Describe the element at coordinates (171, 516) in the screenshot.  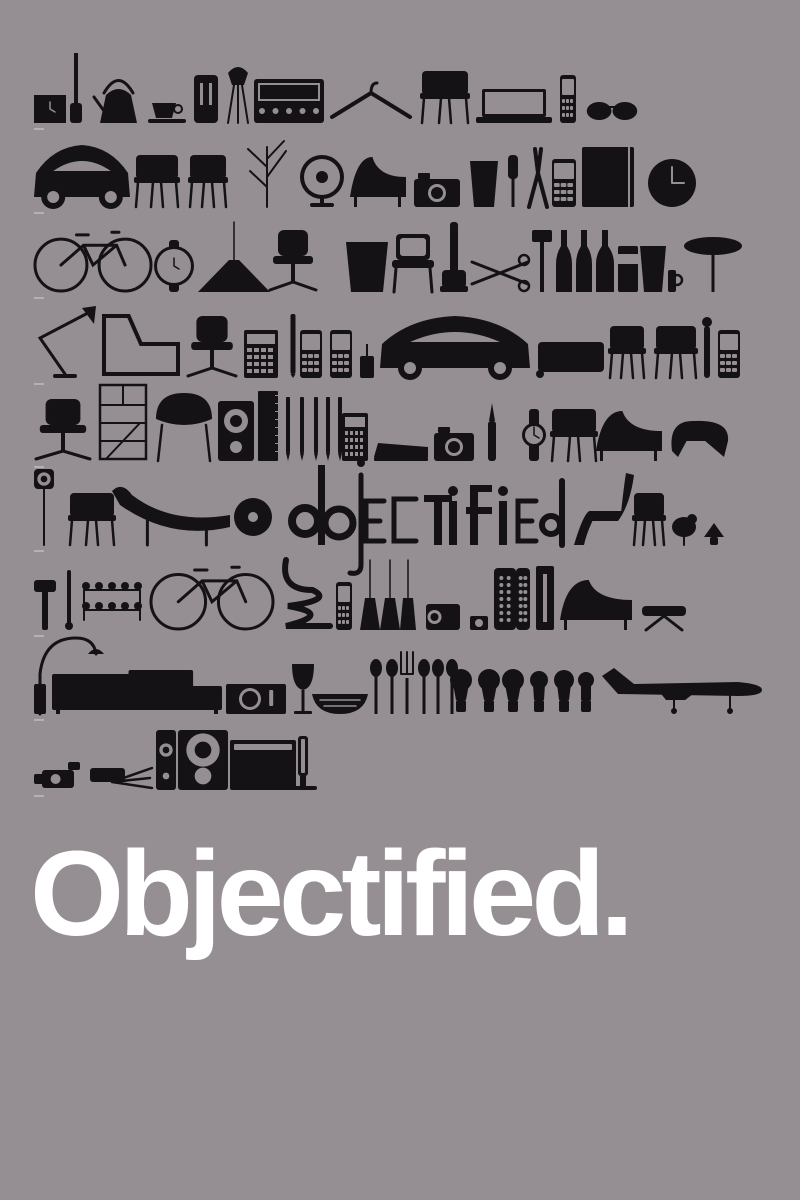
I see `chaise-icon` at that location.